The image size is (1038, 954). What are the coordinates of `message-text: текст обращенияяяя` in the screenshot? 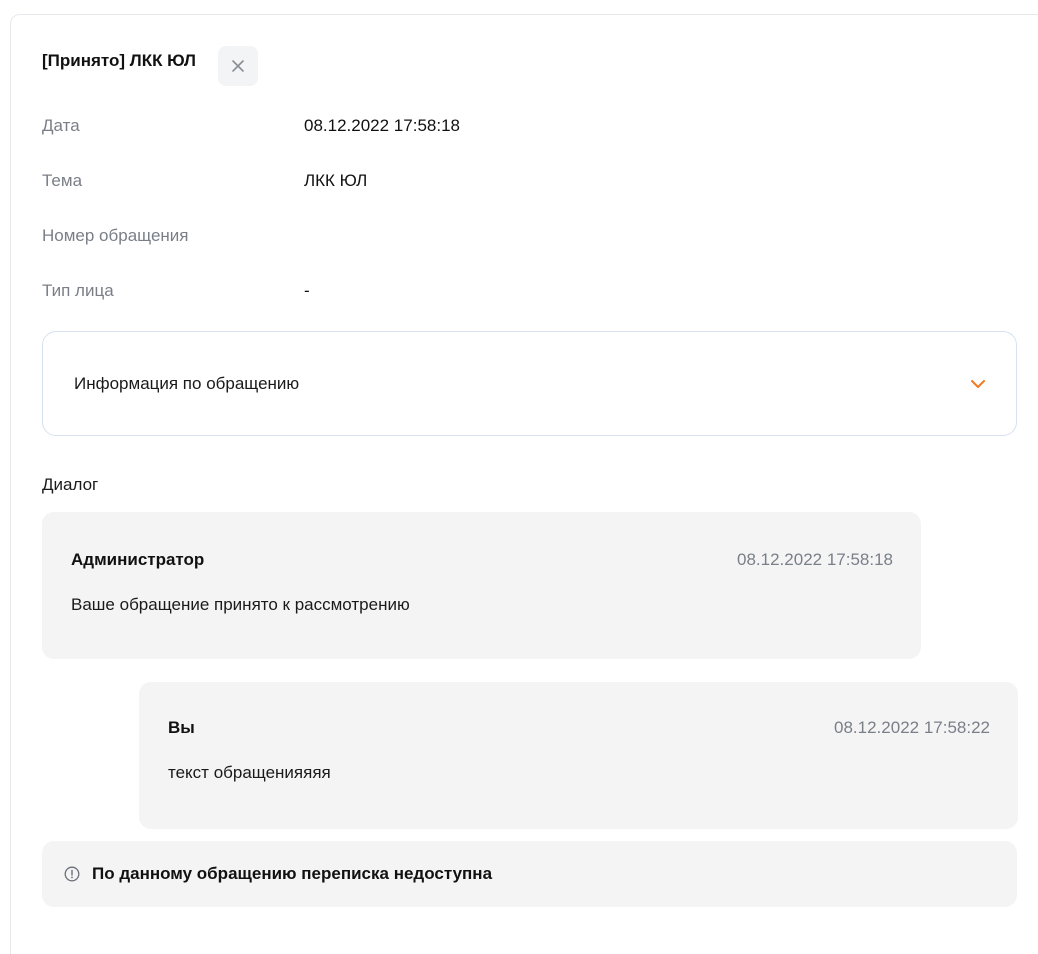 It's located at (249, 772).